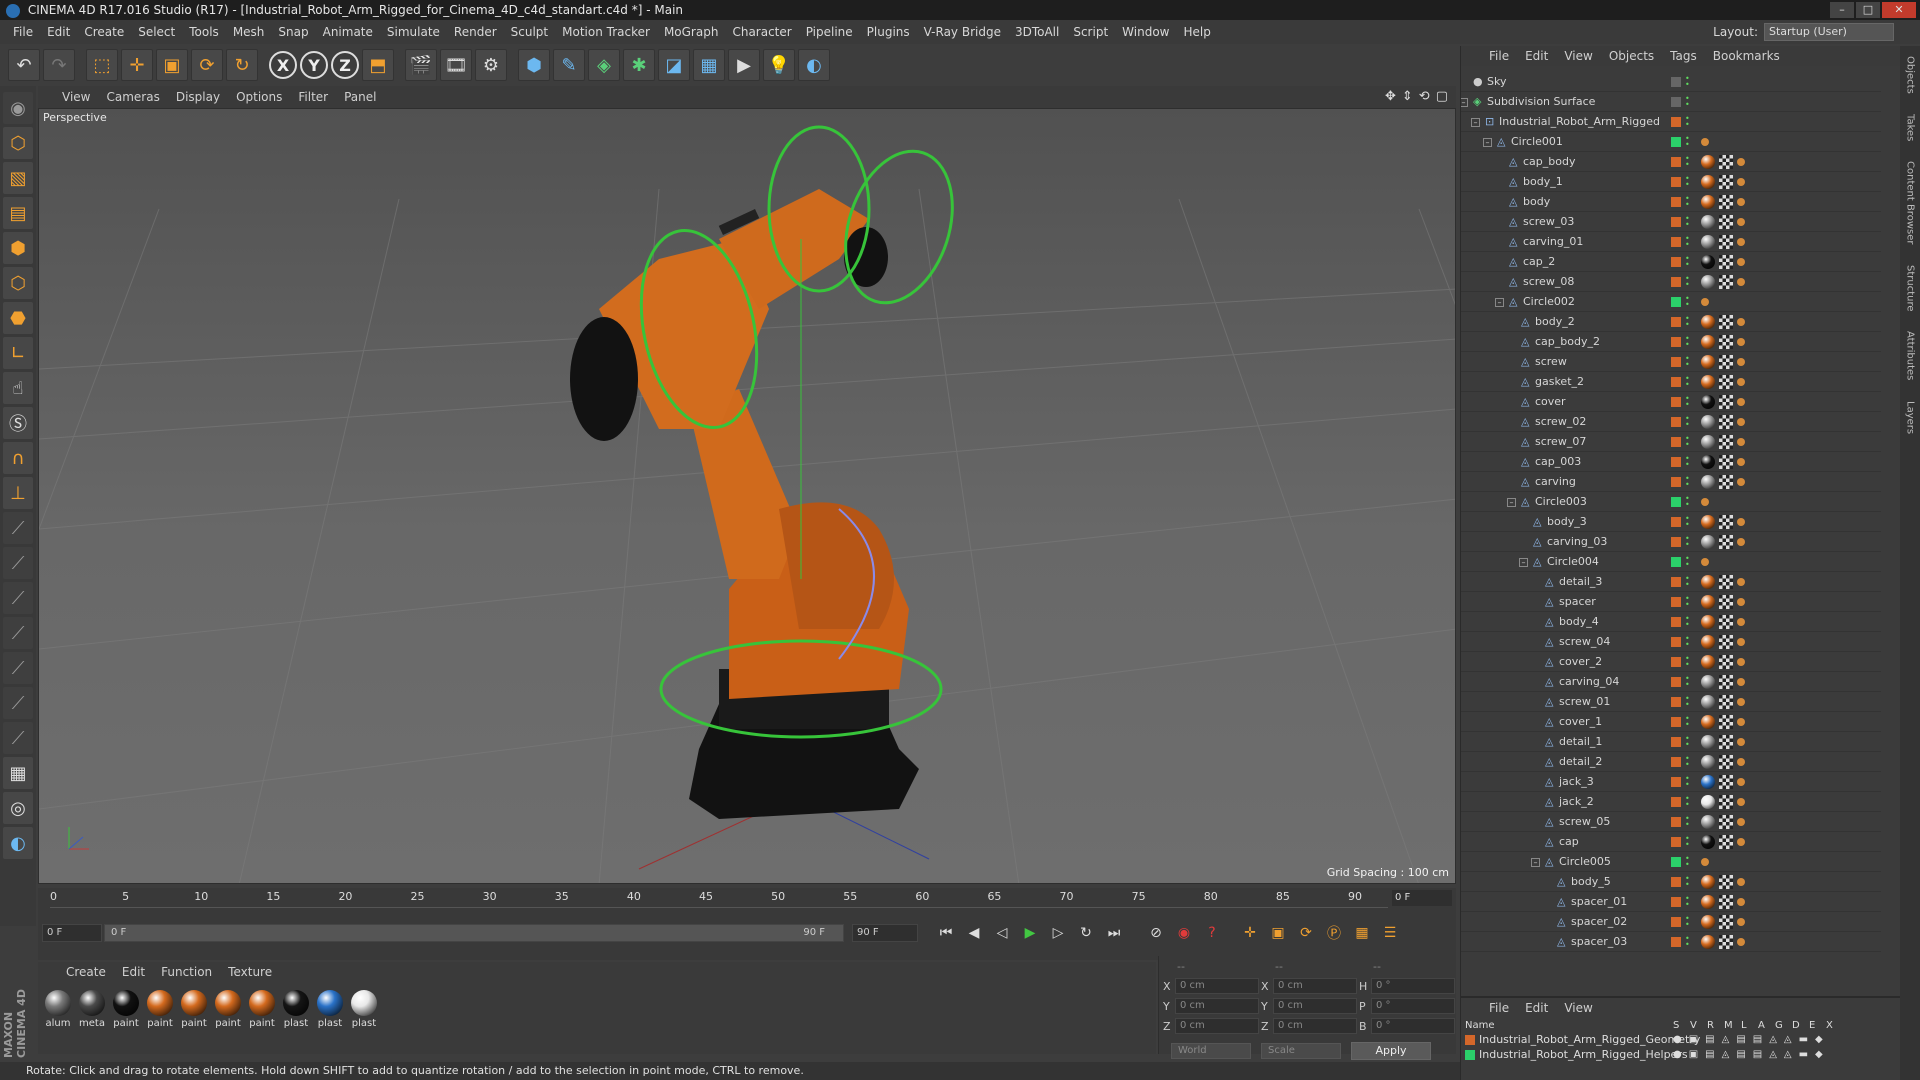  Describe the element at coordinates (691, 32) in the screenshot. I see `menu-mograph: MoGraph` at that location.